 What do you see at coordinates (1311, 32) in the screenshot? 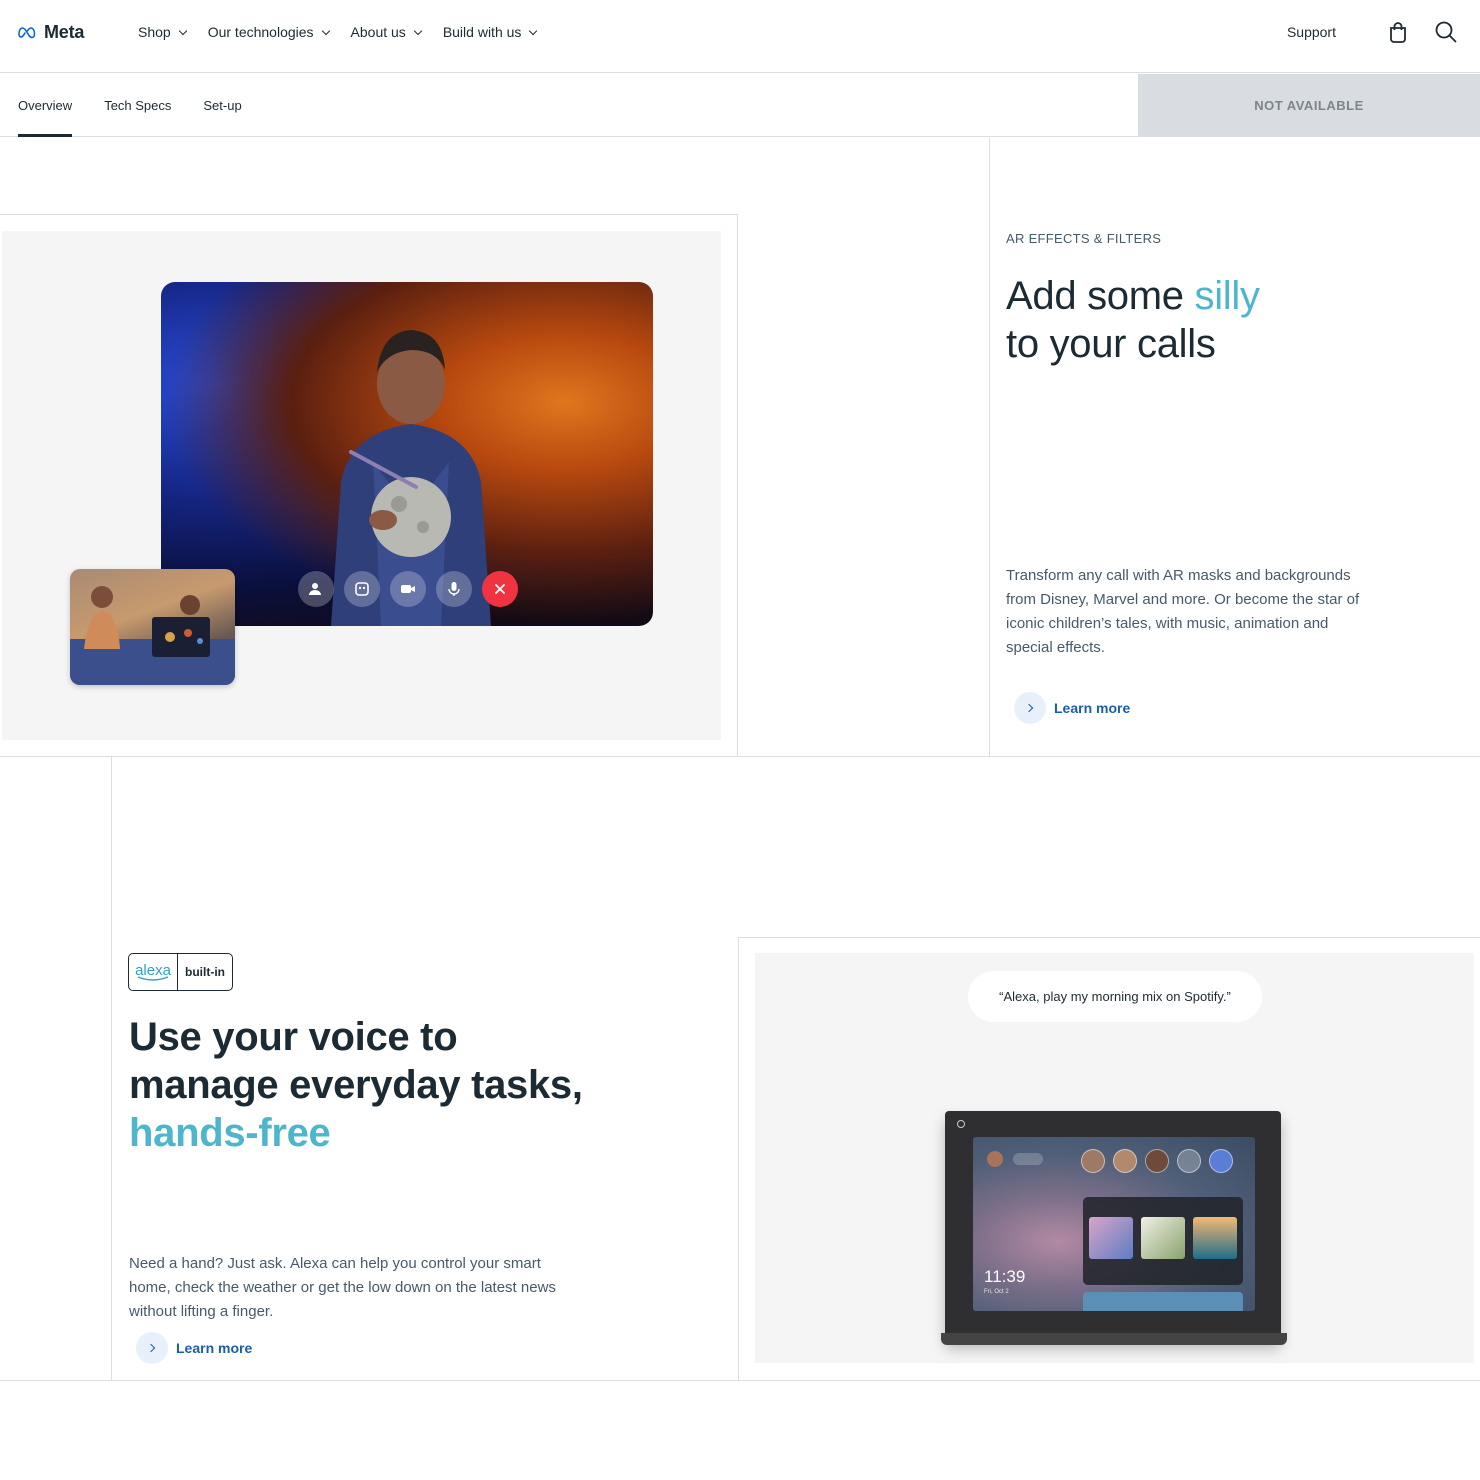
I see `support-link: Support` at bounding box center [1311, 32].